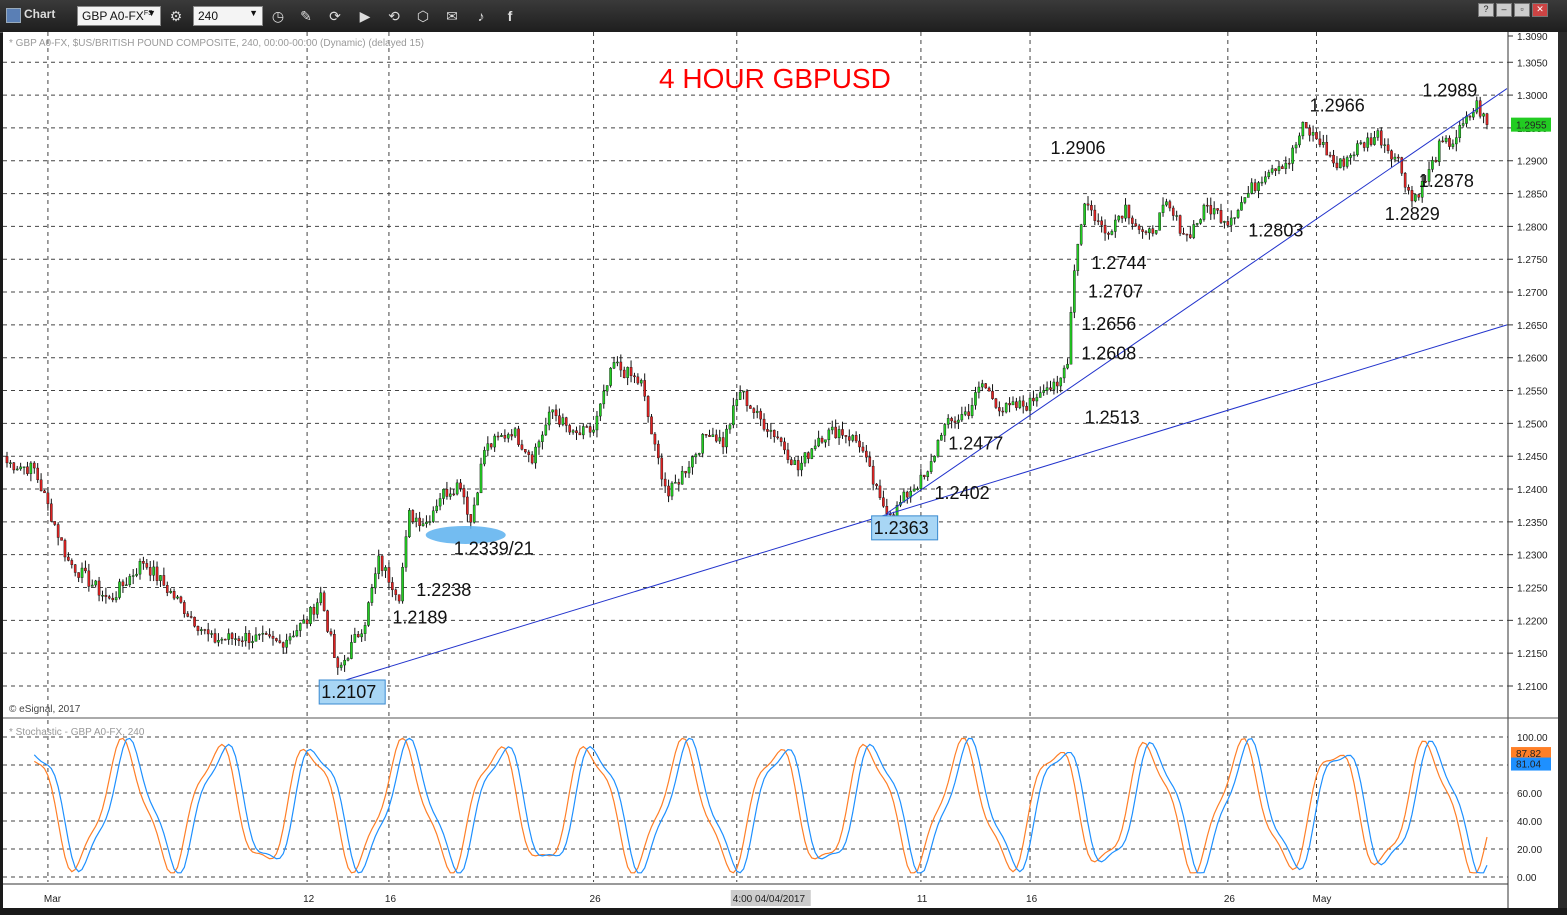  What do you see at coordinates (176, 16) in the screenshot?
I see `settings-gear-icon: ⚙` at bounding box center [176, 16].